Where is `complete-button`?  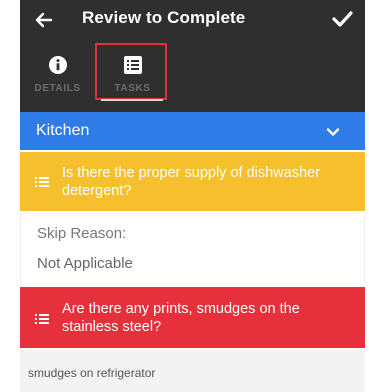
complete-button is located at coordinates (342, 19).